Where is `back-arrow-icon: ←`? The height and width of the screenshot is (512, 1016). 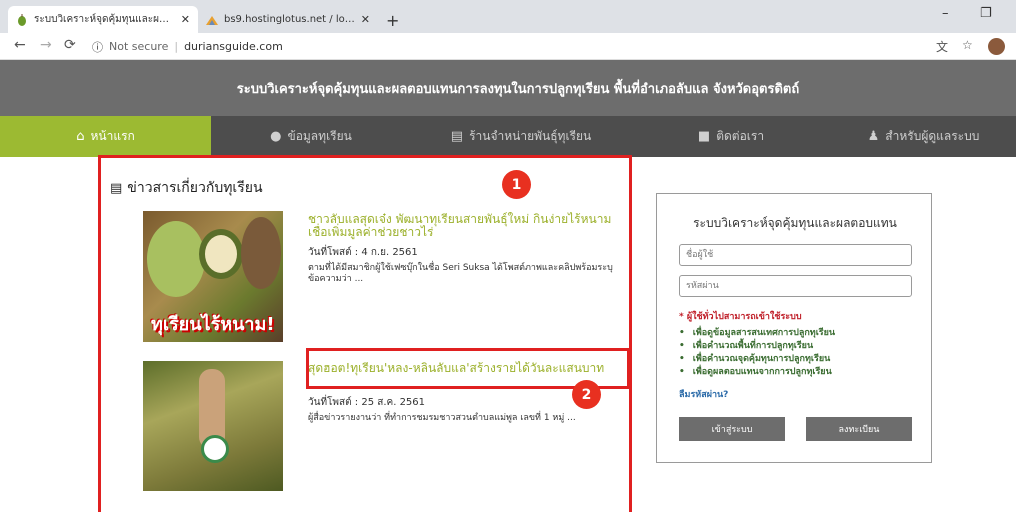
back-arrow-icon: ← is located at coordinates (20, 45).